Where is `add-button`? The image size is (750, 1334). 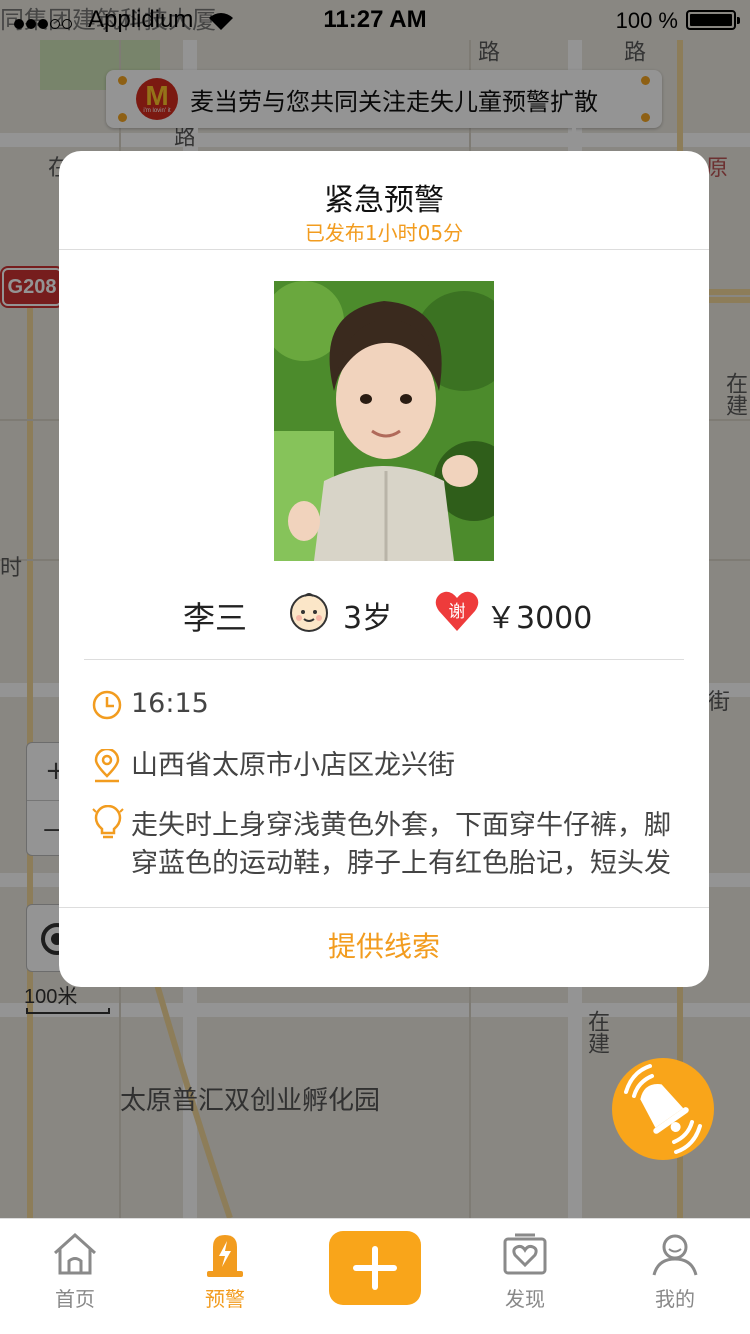
add-button is located at coordinates (375, 1268).